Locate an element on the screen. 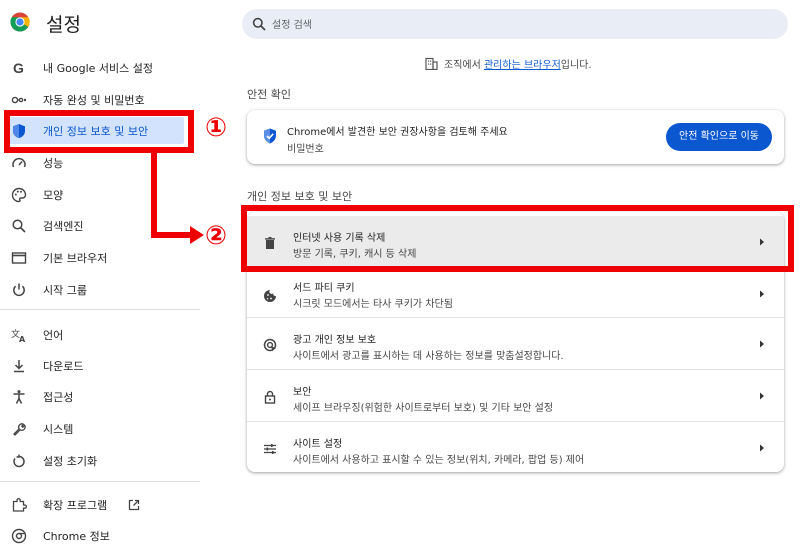 Image resolution: width=800 pixels, height=551 pixels. cookie-icon is located at coordinates (270, 296).